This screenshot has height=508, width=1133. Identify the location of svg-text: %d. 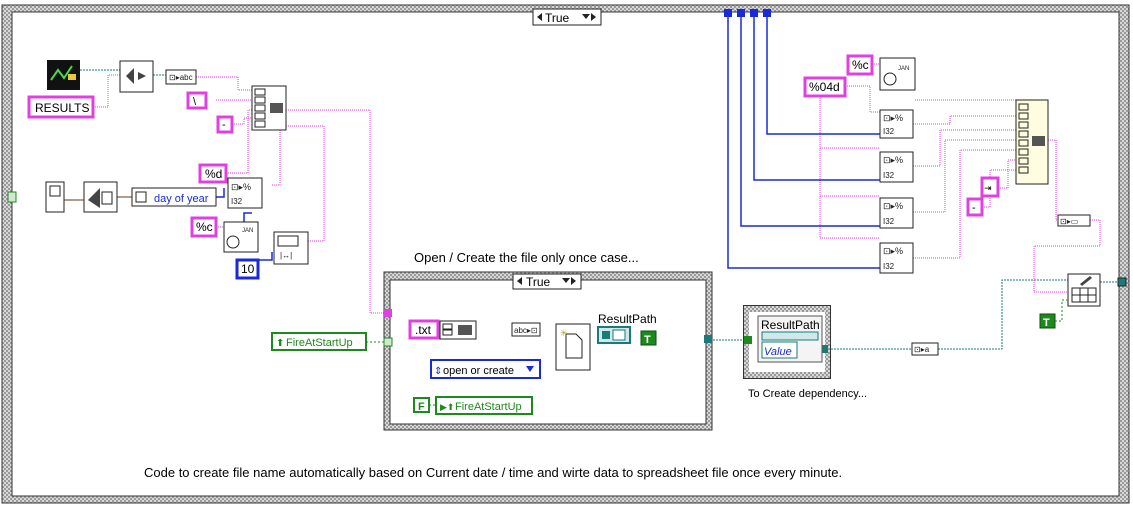
(213, 174).